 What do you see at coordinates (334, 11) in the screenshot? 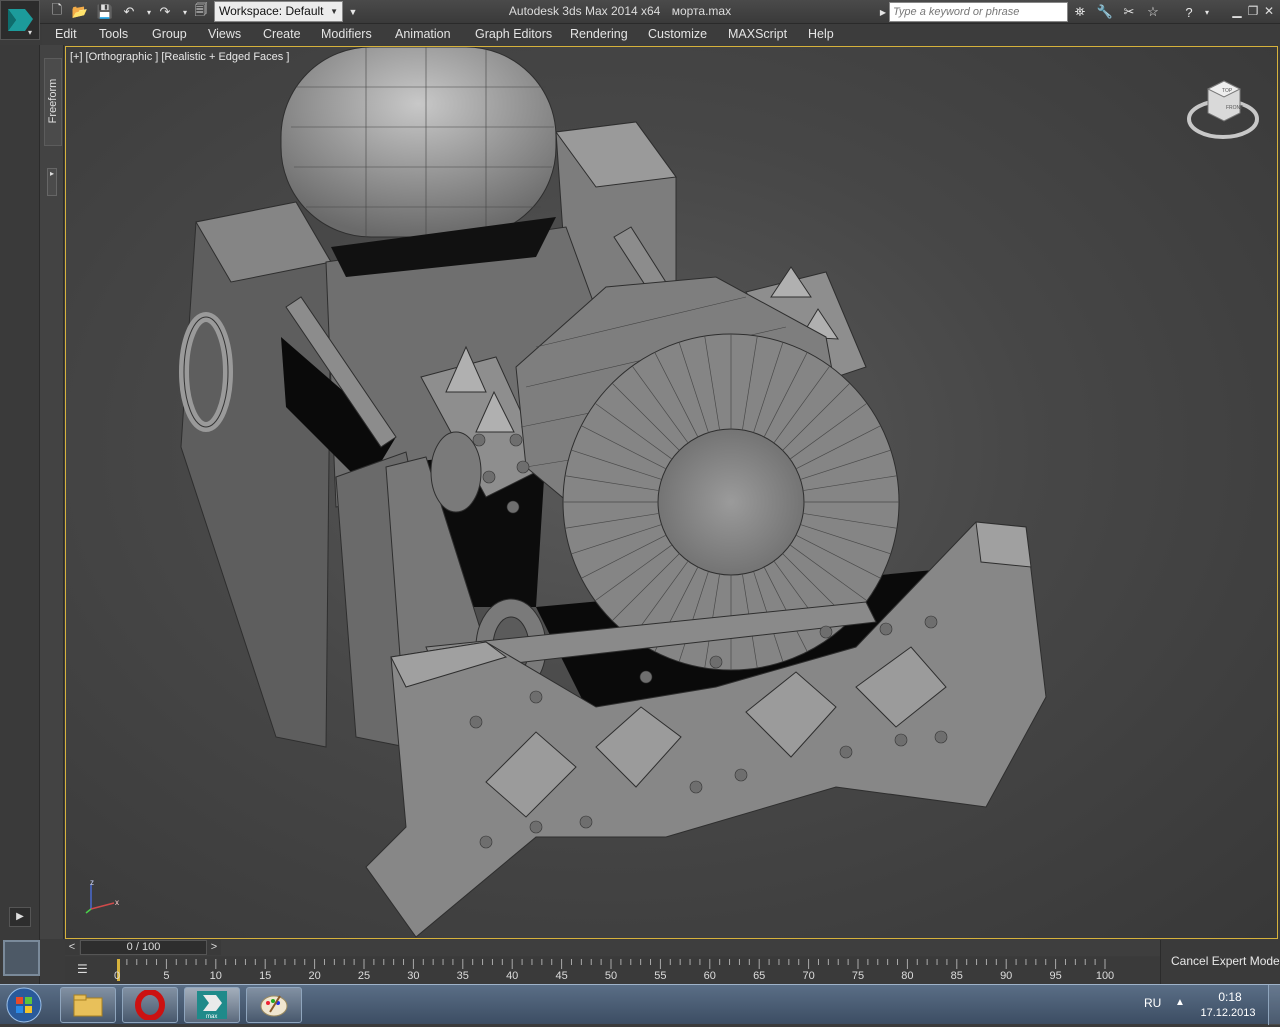
I see `chevron-down-icon: ▼` at bounding box center [334, 11].